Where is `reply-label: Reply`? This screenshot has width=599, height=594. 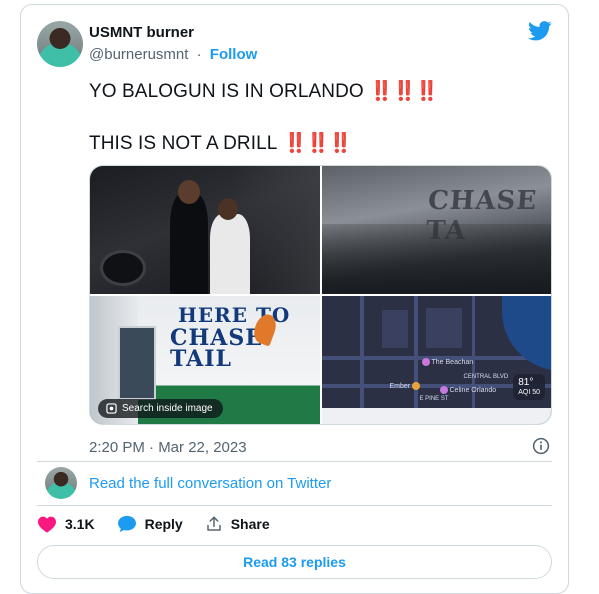 reply-label: Reply is located at coordinates (163, 524).